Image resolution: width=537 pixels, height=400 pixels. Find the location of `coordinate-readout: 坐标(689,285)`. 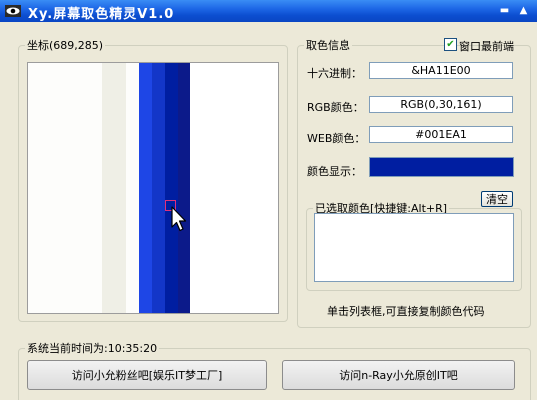

coordinate-readout: 坐标(689,285) is located at coordinates (65, 45).